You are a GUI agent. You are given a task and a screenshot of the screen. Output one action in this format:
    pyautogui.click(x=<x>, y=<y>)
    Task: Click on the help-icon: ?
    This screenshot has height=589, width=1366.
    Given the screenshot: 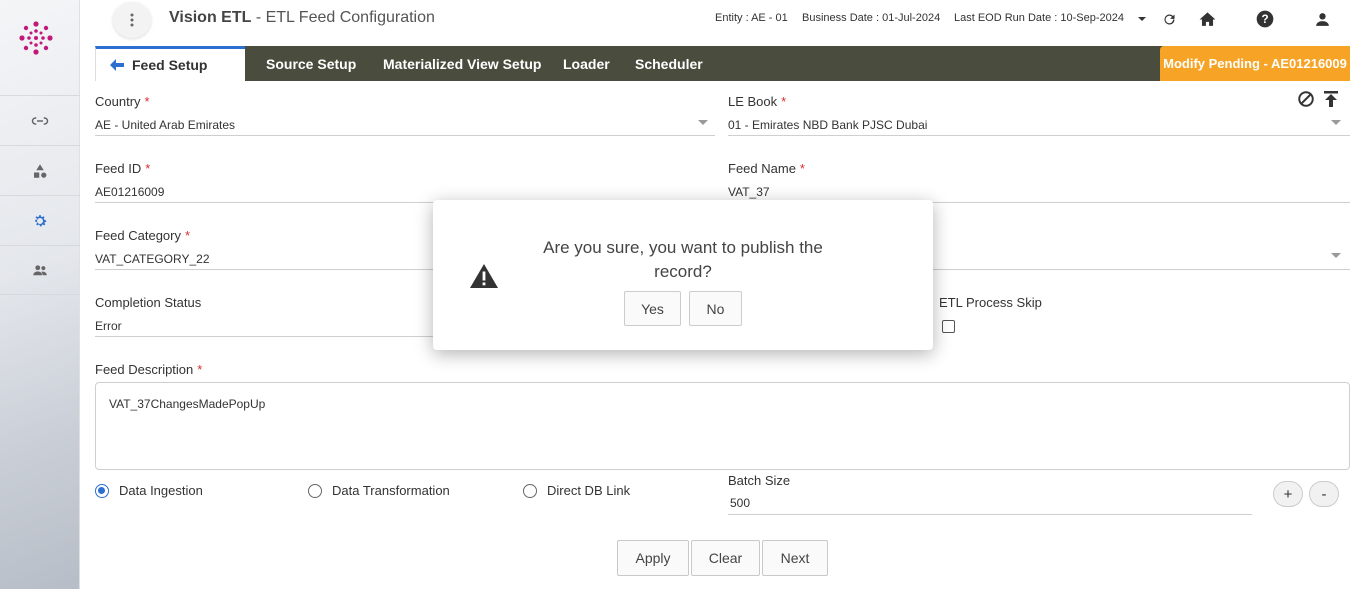 What is the action you would take?
    pyautogui.click(x=1265, y=19)
    